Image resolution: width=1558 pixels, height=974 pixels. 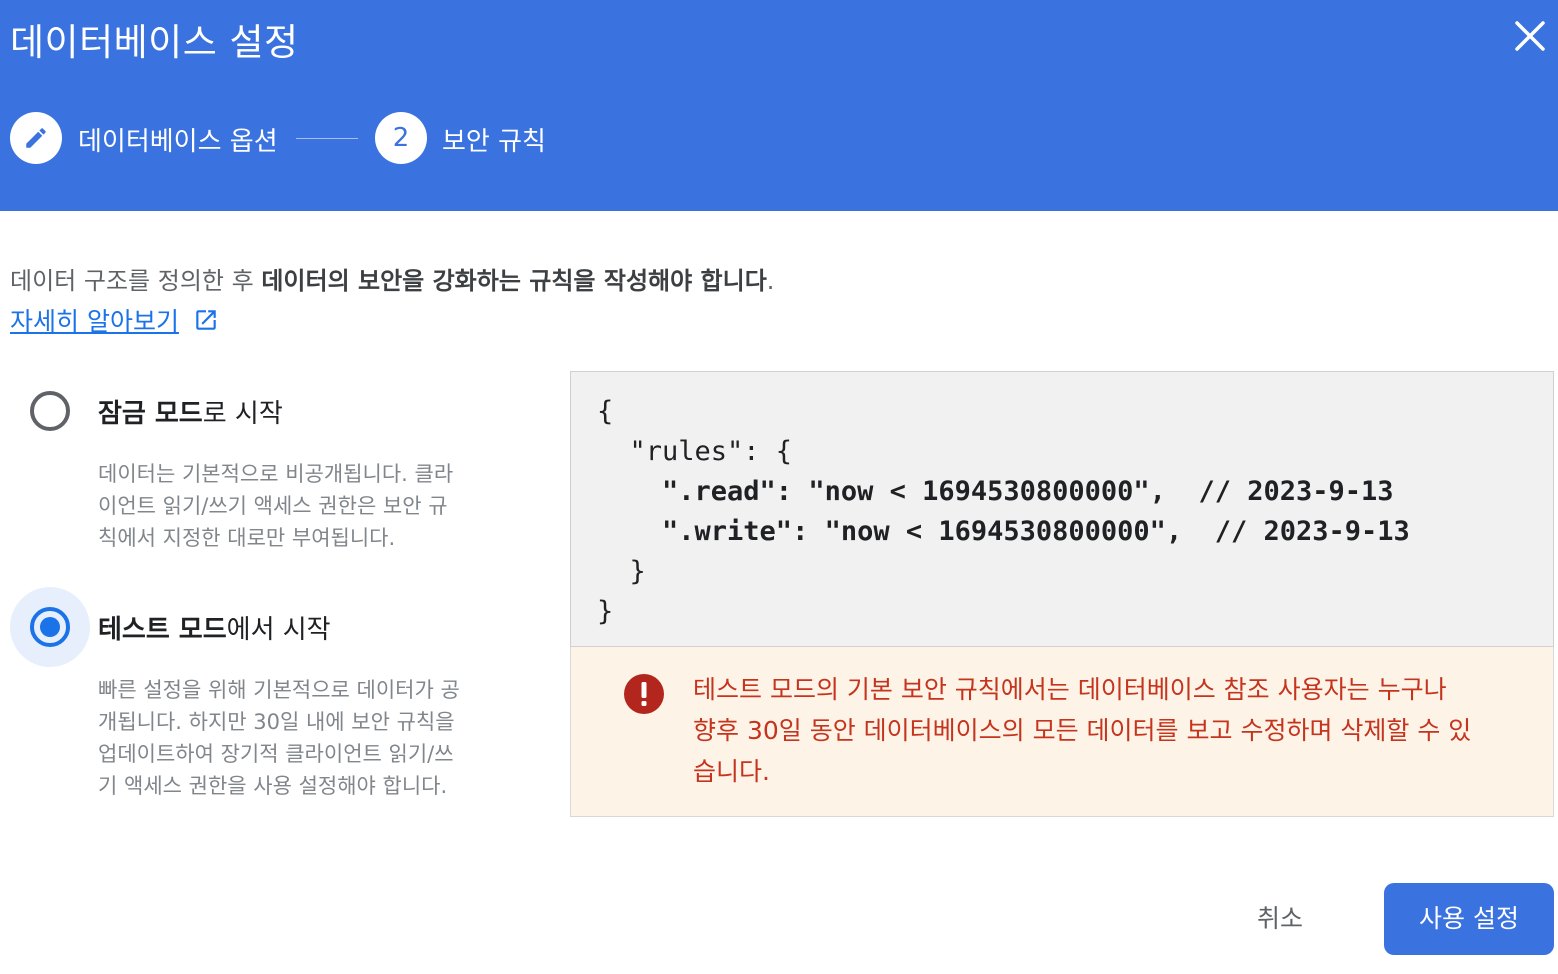 I want to click on external-link-icon, so click(x=206, y=320).